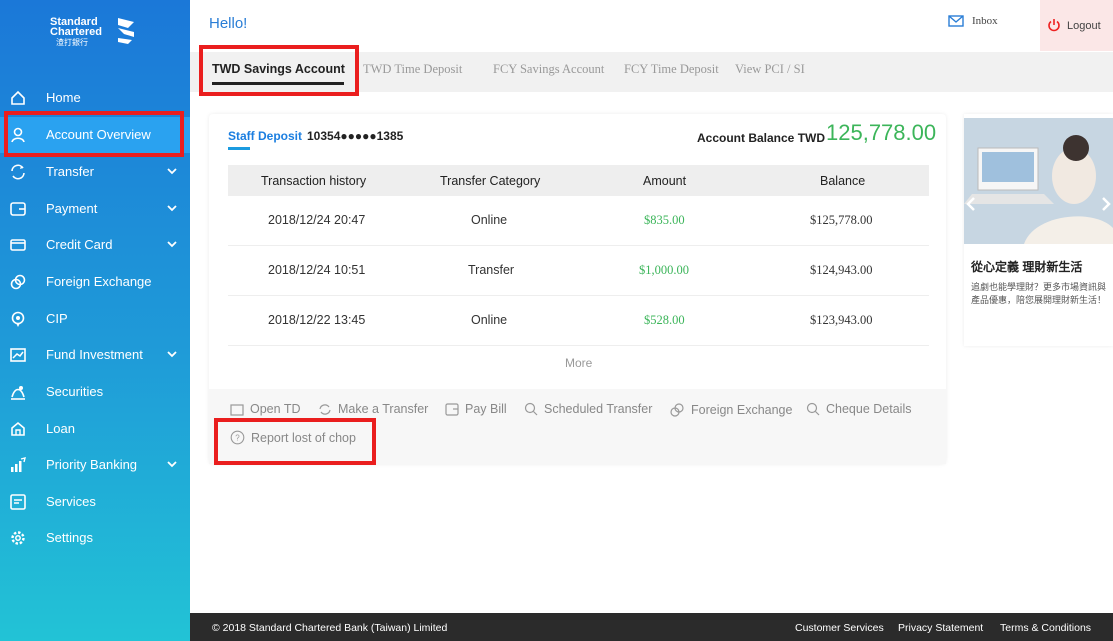 The image size is (1113, 641). What do you see at coordinates (18, 502) in the screenshot?
I see `services-icon` at bounding box center [18, 502].